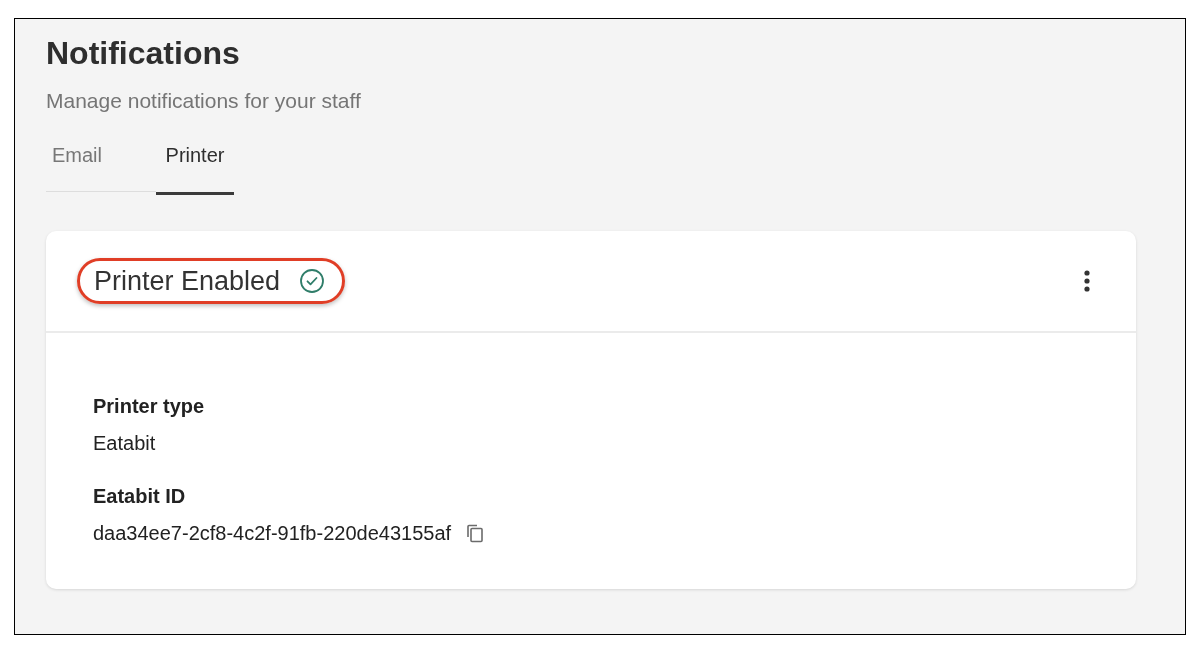 The width and height of the screenshot is (1198, 648). I want to click on copy-icon, so click(474, 533).